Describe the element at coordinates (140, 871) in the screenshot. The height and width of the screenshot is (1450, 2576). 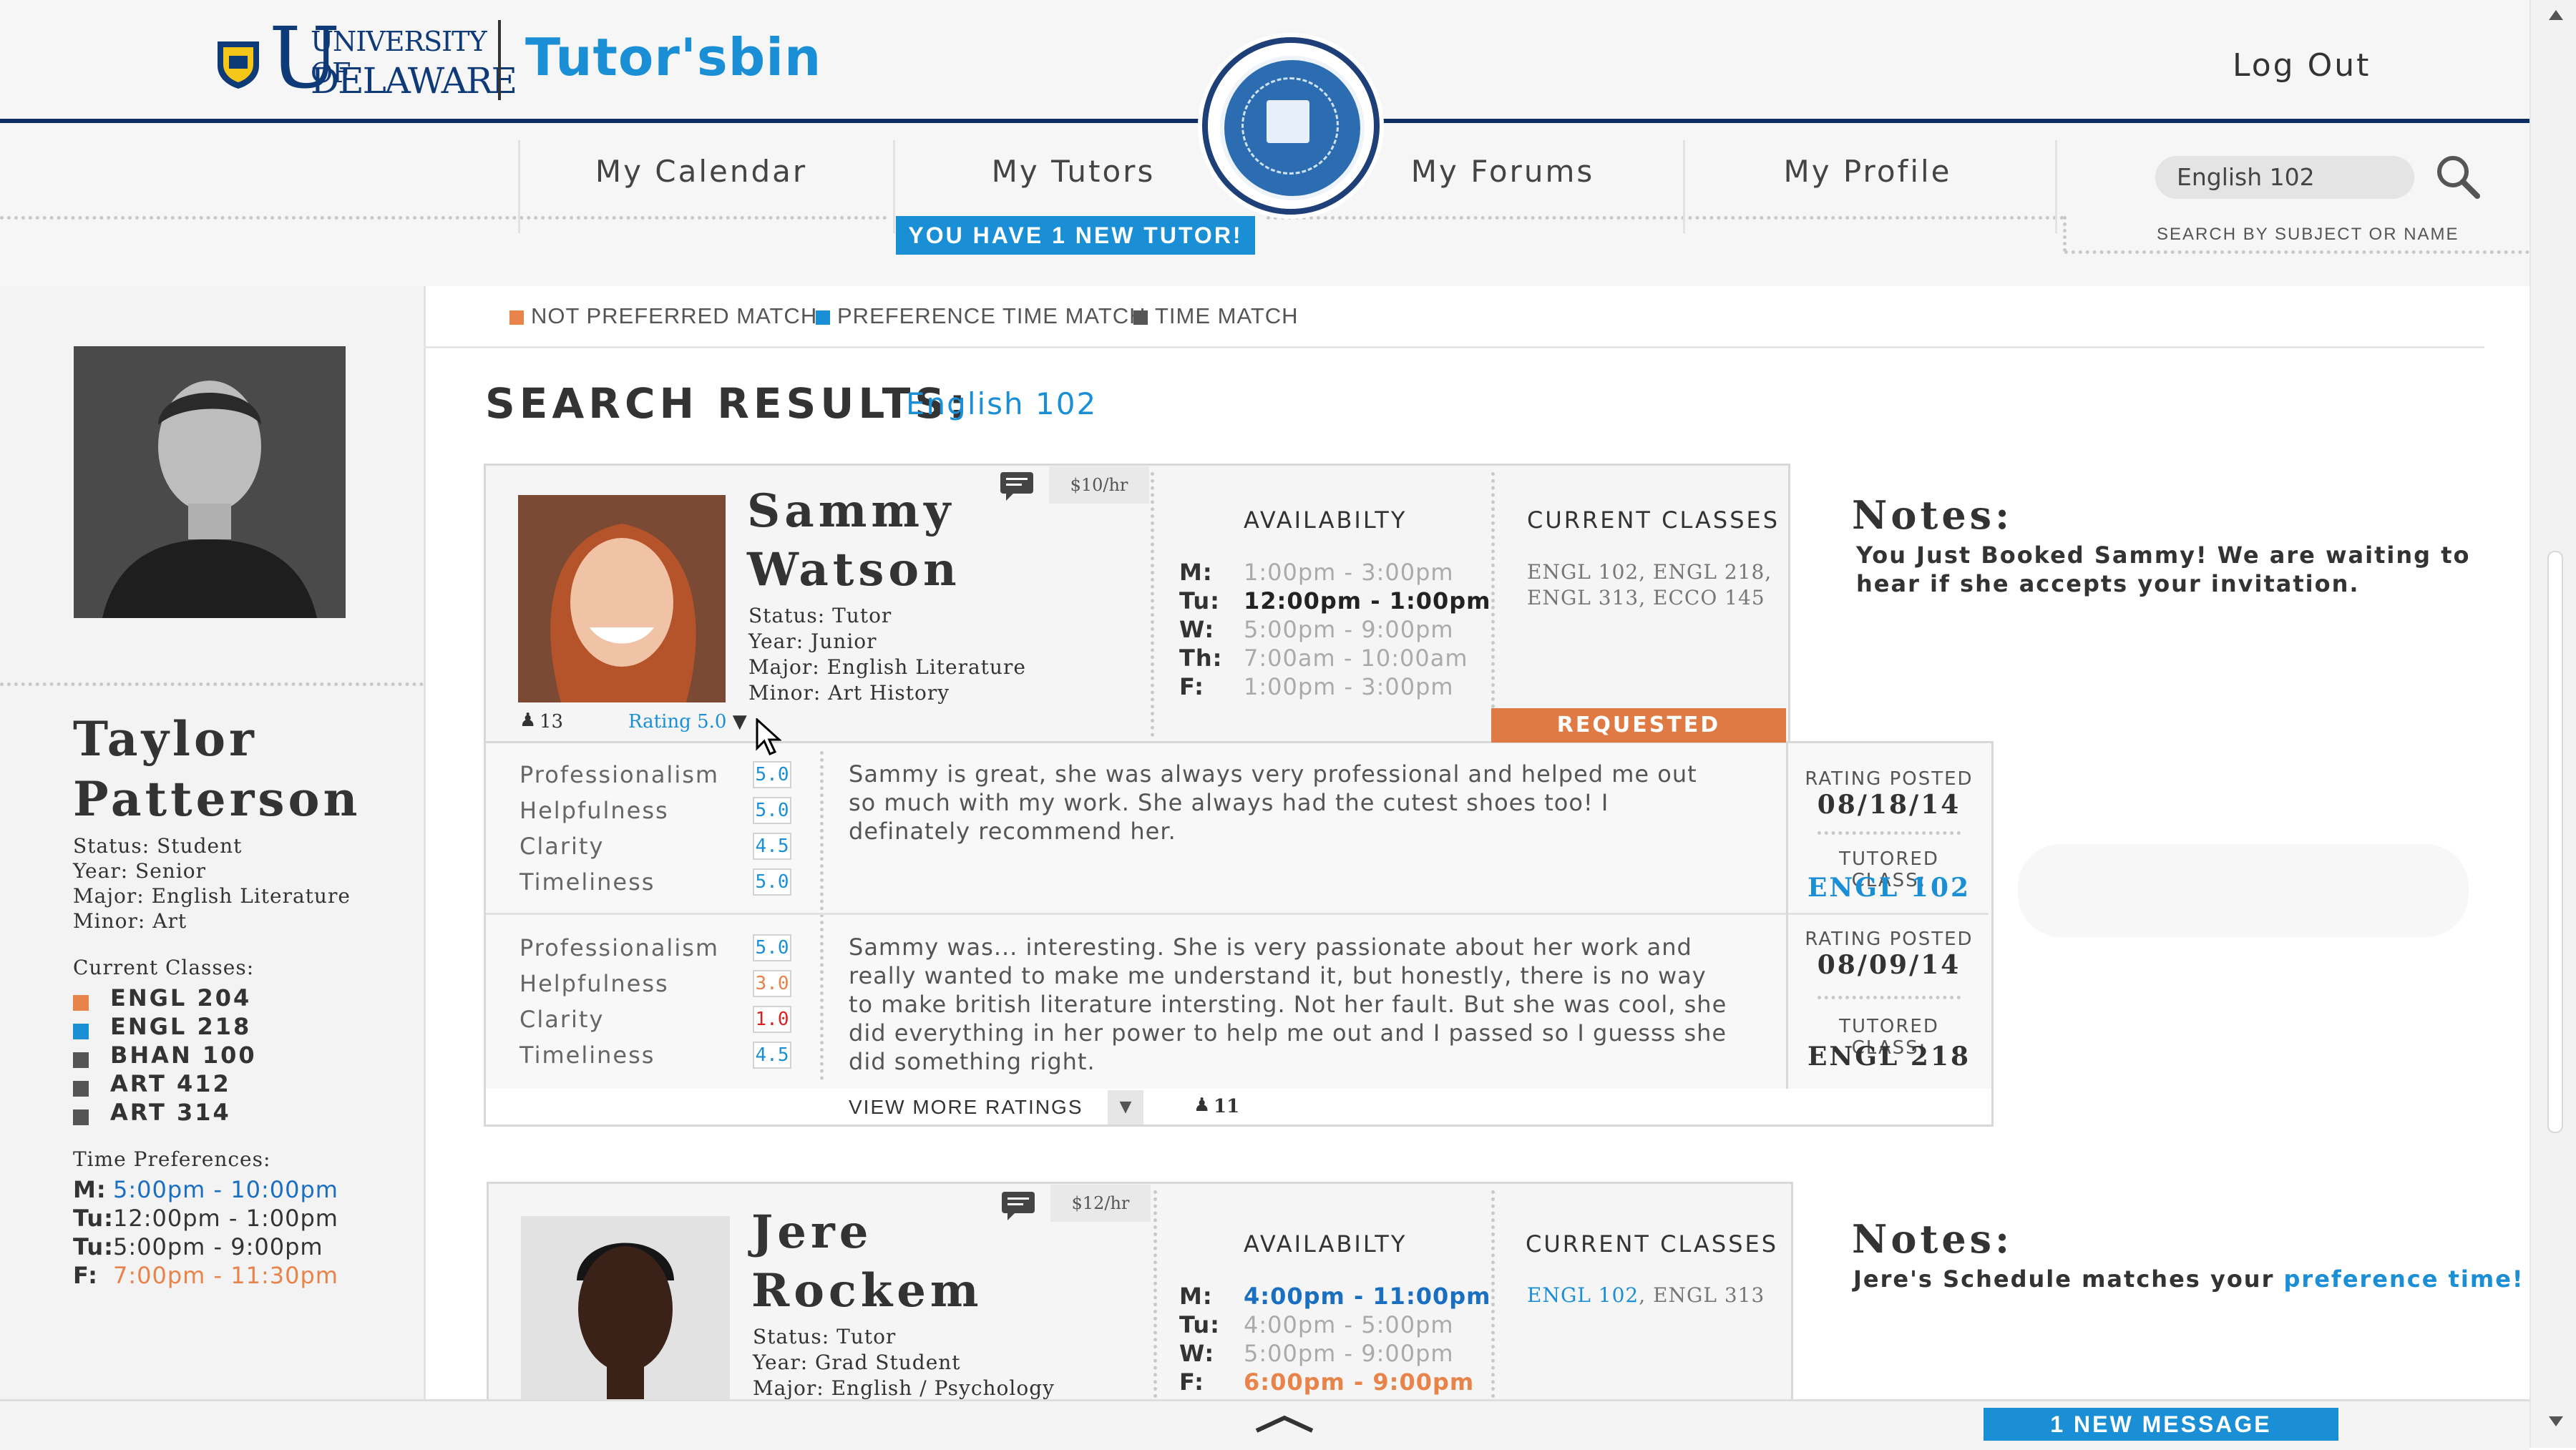
I see `user-year: Year: Senior` at that location.